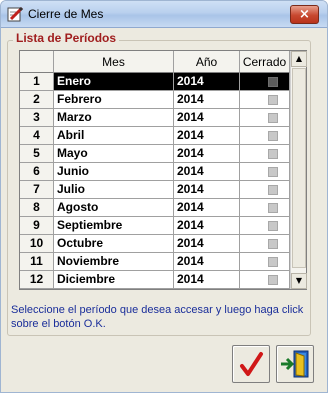 The height and width of the screenshot is (393, 328). I want to click on scroll-down-arrow-icon: ▼, so click(299, 280).